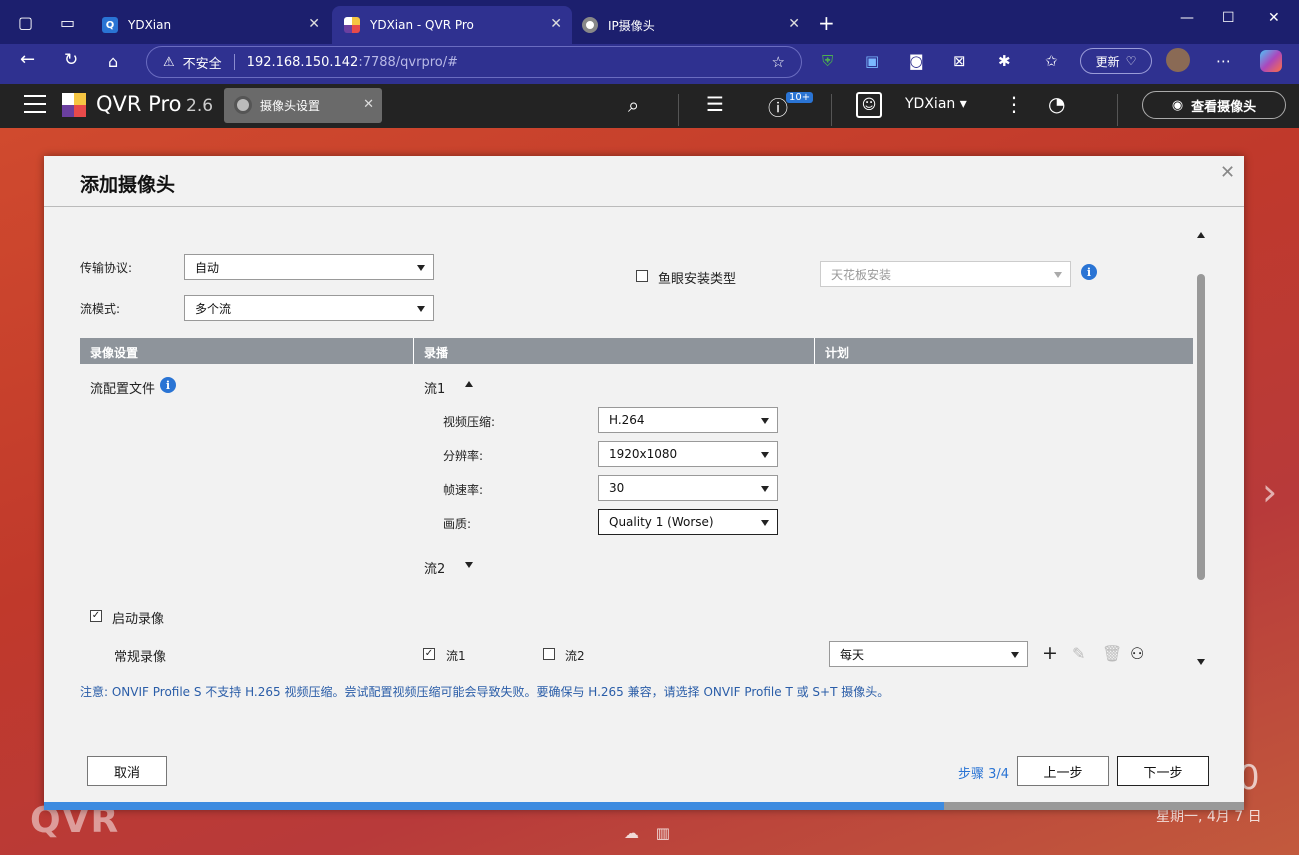 Image resolution: width=1299 pixels, height=855 pixels. Describe the element at coordinates (715, 104) in the screenshot. I see `event-log-icon: ☰` at that location.